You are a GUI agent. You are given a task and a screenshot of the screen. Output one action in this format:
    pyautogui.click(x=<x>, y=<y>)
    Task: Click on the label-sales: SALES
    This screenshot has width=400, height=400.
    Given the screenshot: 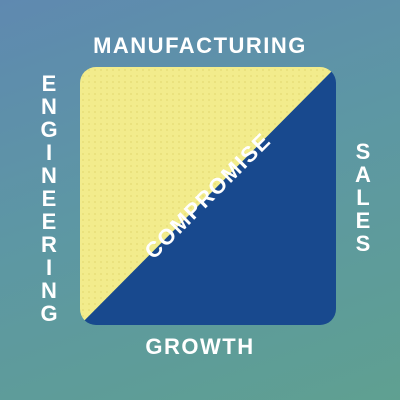 What is the action you would take?
    pyautogui.click(x=363, y=197)
    